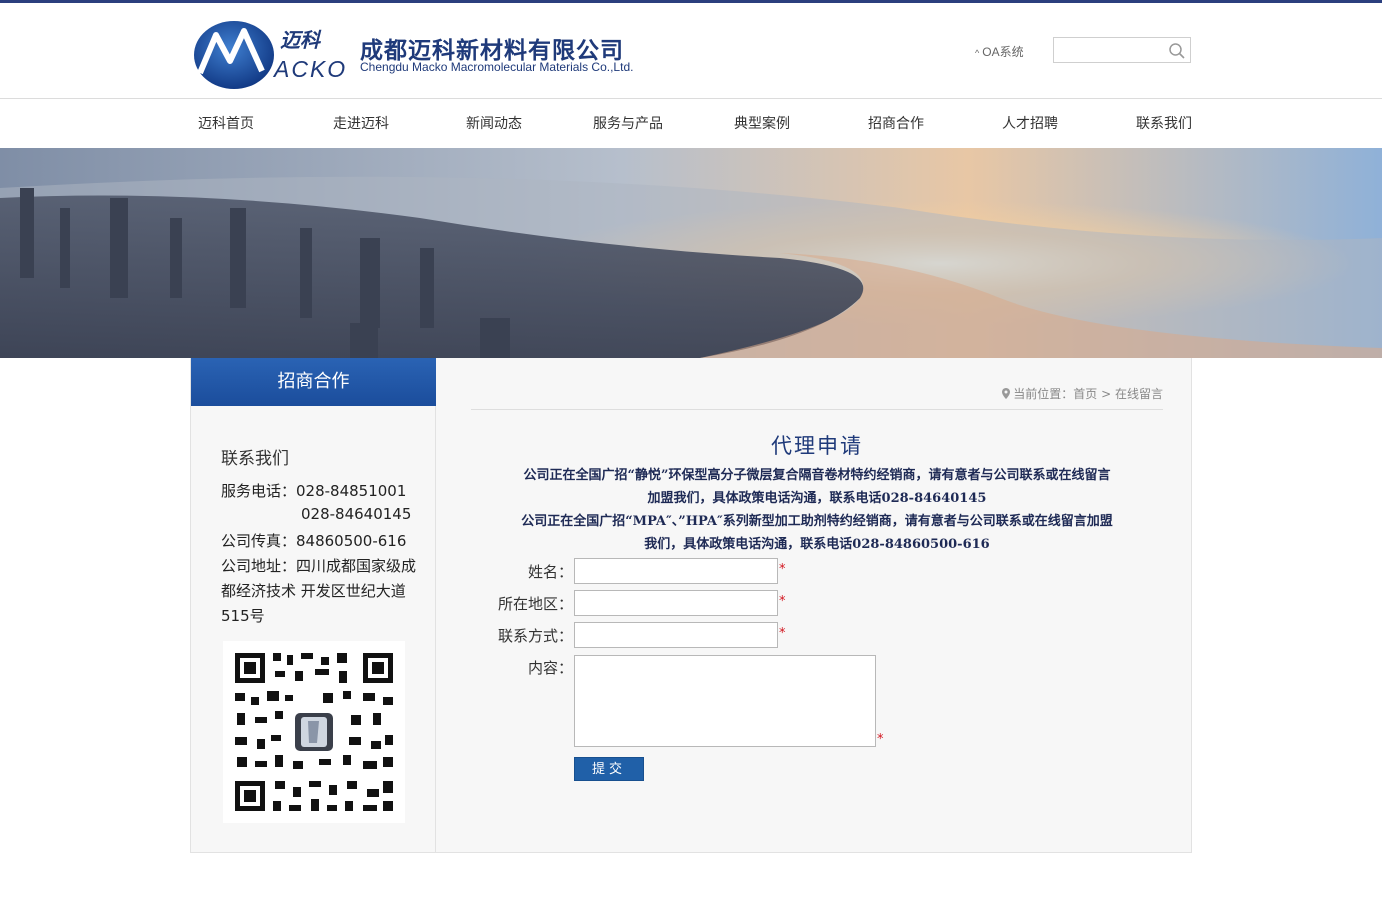  Describe the element at coordinates (1164, 124) in the screenshot. I see `nav-item-contact: 联系我们` at that location.